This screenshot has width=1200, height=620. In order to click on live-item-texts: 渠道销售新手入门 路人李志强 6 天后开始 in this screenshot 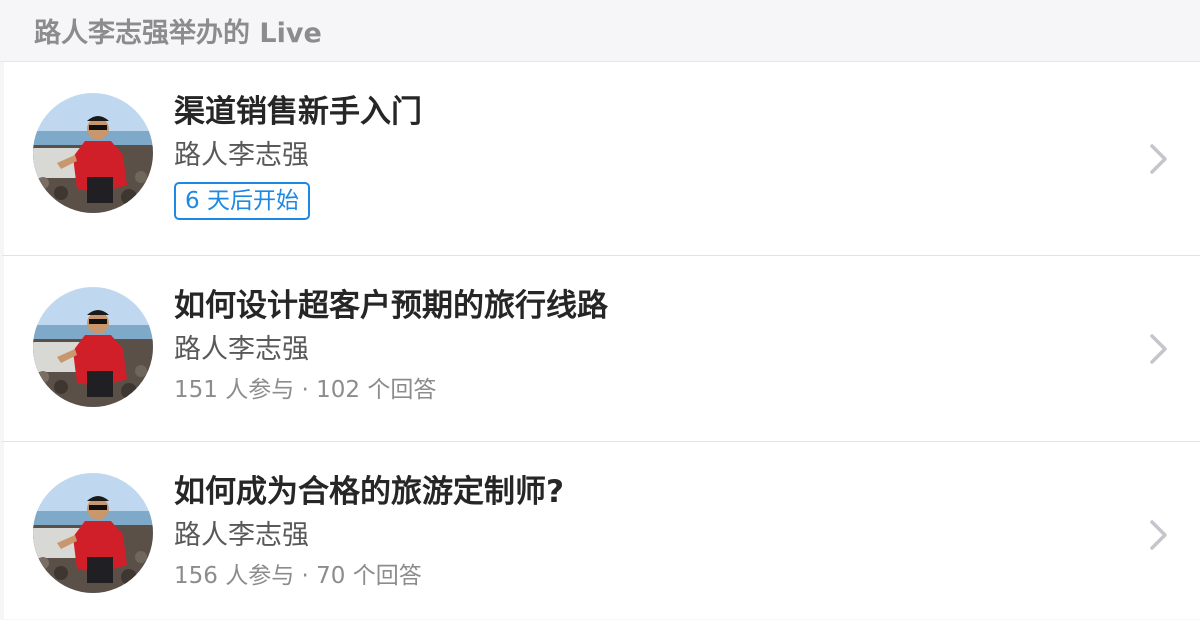, I will do `click(298, 156)`.